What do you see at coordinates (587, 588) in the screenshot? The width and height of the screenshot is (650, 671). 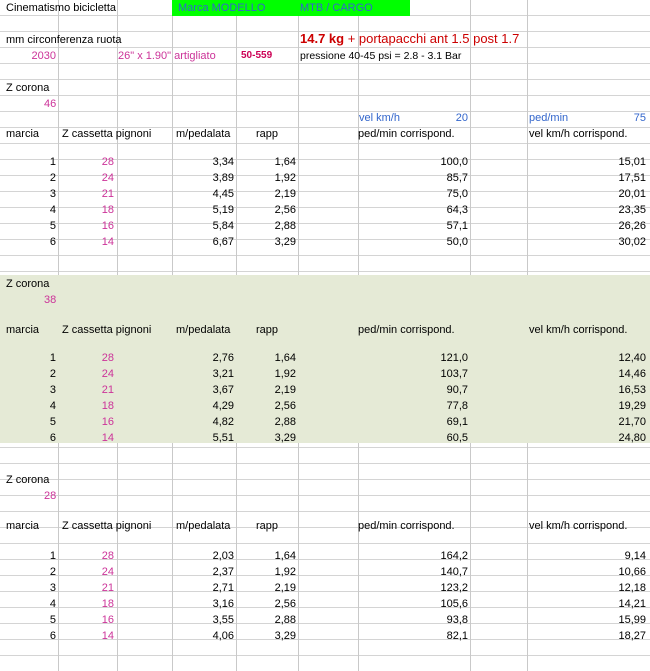 I see `cell-vel: 12,18` at bounding box center [587, 588].